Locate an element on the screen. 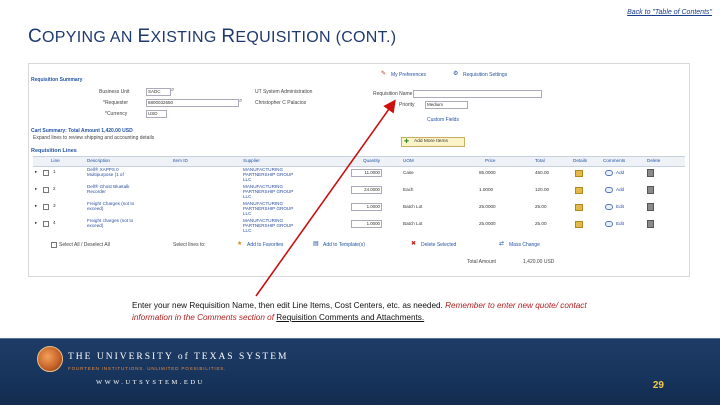 This screenshot has height=405, width=720. page-number: 29 is located at coordinates (658, 385).